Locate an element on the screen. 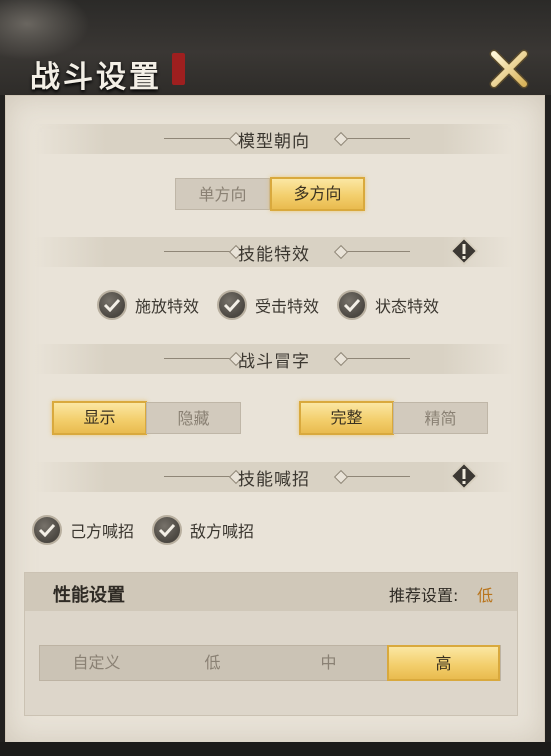 This screenshot has width=551, height=756. skill-shout-info-button is located at coordinates (464, 476).